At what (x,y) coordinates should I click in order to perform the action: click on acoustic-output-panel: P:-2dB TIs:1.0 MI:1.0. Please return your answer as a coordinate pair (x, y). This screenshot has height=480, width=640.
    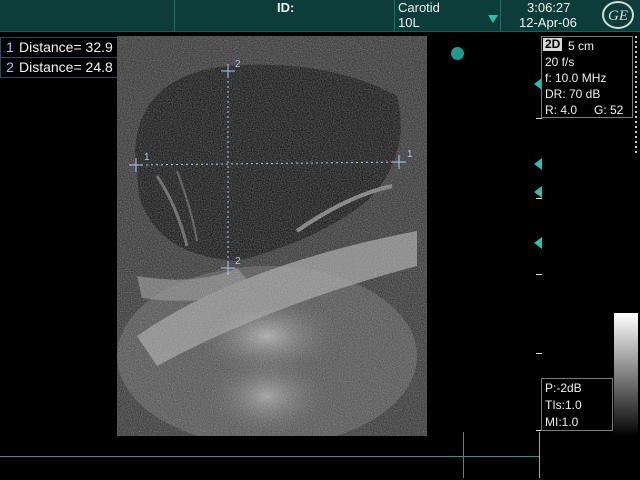
    Looking at the image, I should click on (577, 404).